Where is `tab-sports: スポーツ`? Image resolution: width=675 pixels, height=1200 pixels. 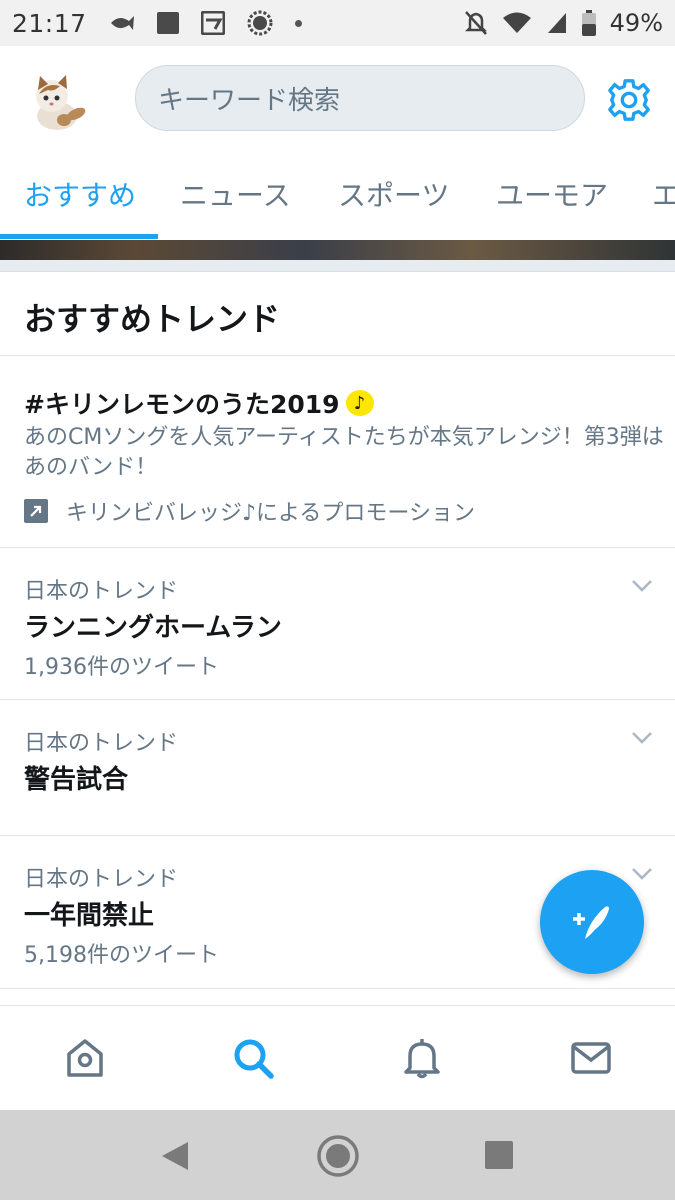 tab-sports: スポーツ is located at coordinates (393, 194).